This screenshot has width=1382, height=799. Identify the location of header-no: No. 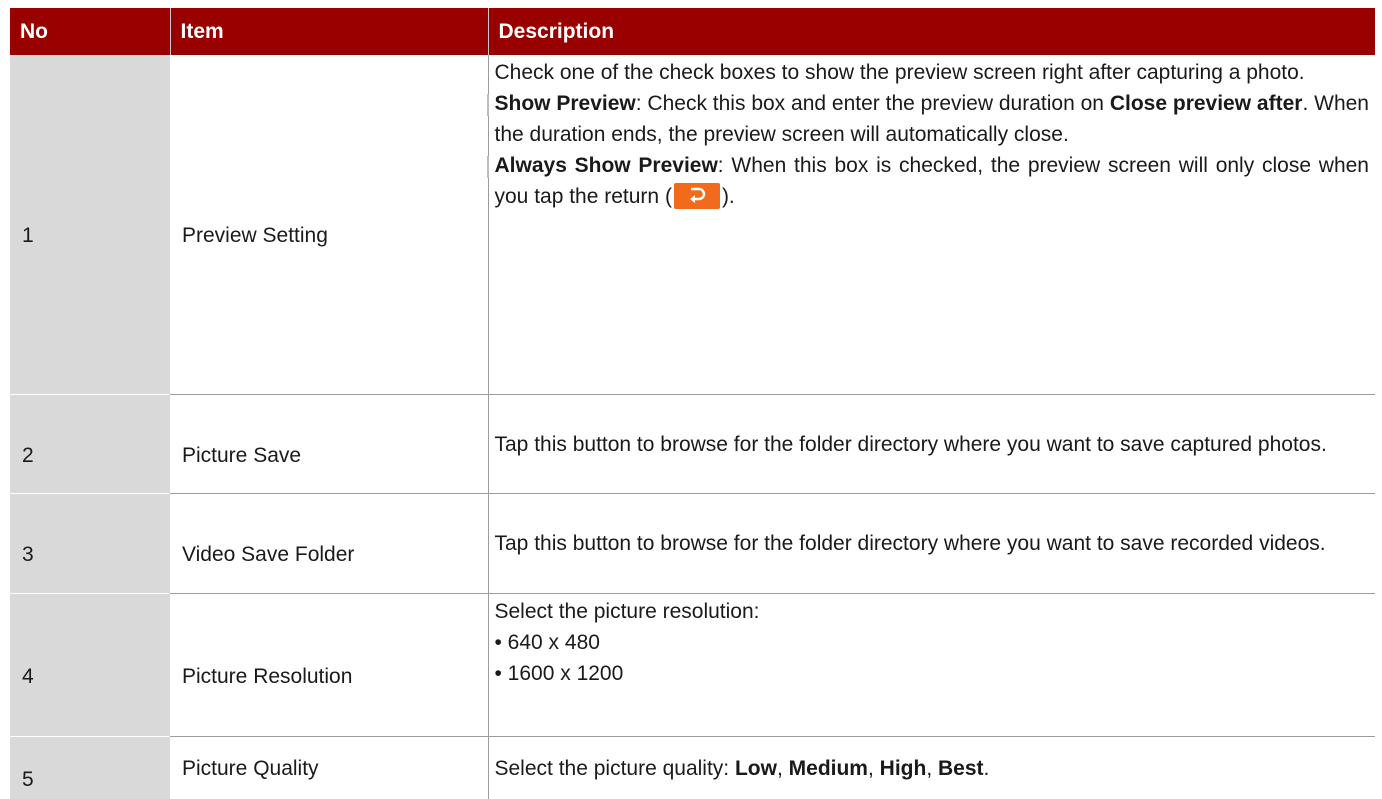
(90, 31).